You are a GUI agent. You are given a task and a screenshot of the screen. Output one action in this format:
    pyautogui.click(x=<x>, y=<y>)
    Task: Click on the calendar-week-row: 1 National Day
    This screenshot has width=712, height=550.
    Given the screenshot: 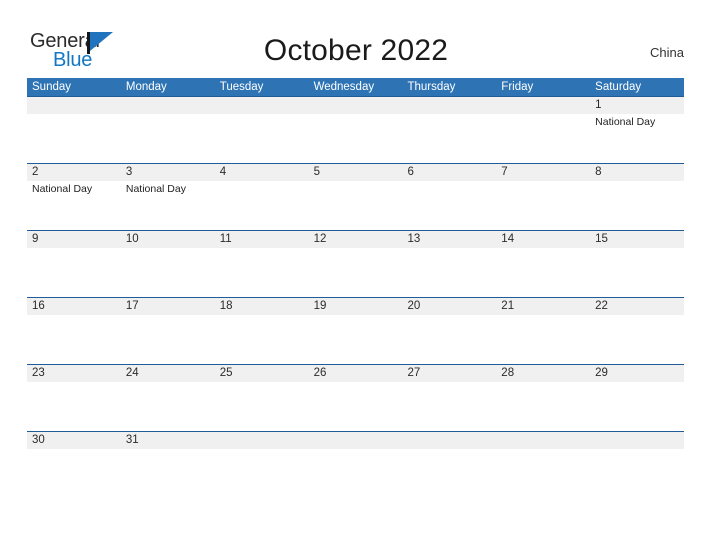 What is the action you would take?
    pyautogui.click(x=355, y=129)
    